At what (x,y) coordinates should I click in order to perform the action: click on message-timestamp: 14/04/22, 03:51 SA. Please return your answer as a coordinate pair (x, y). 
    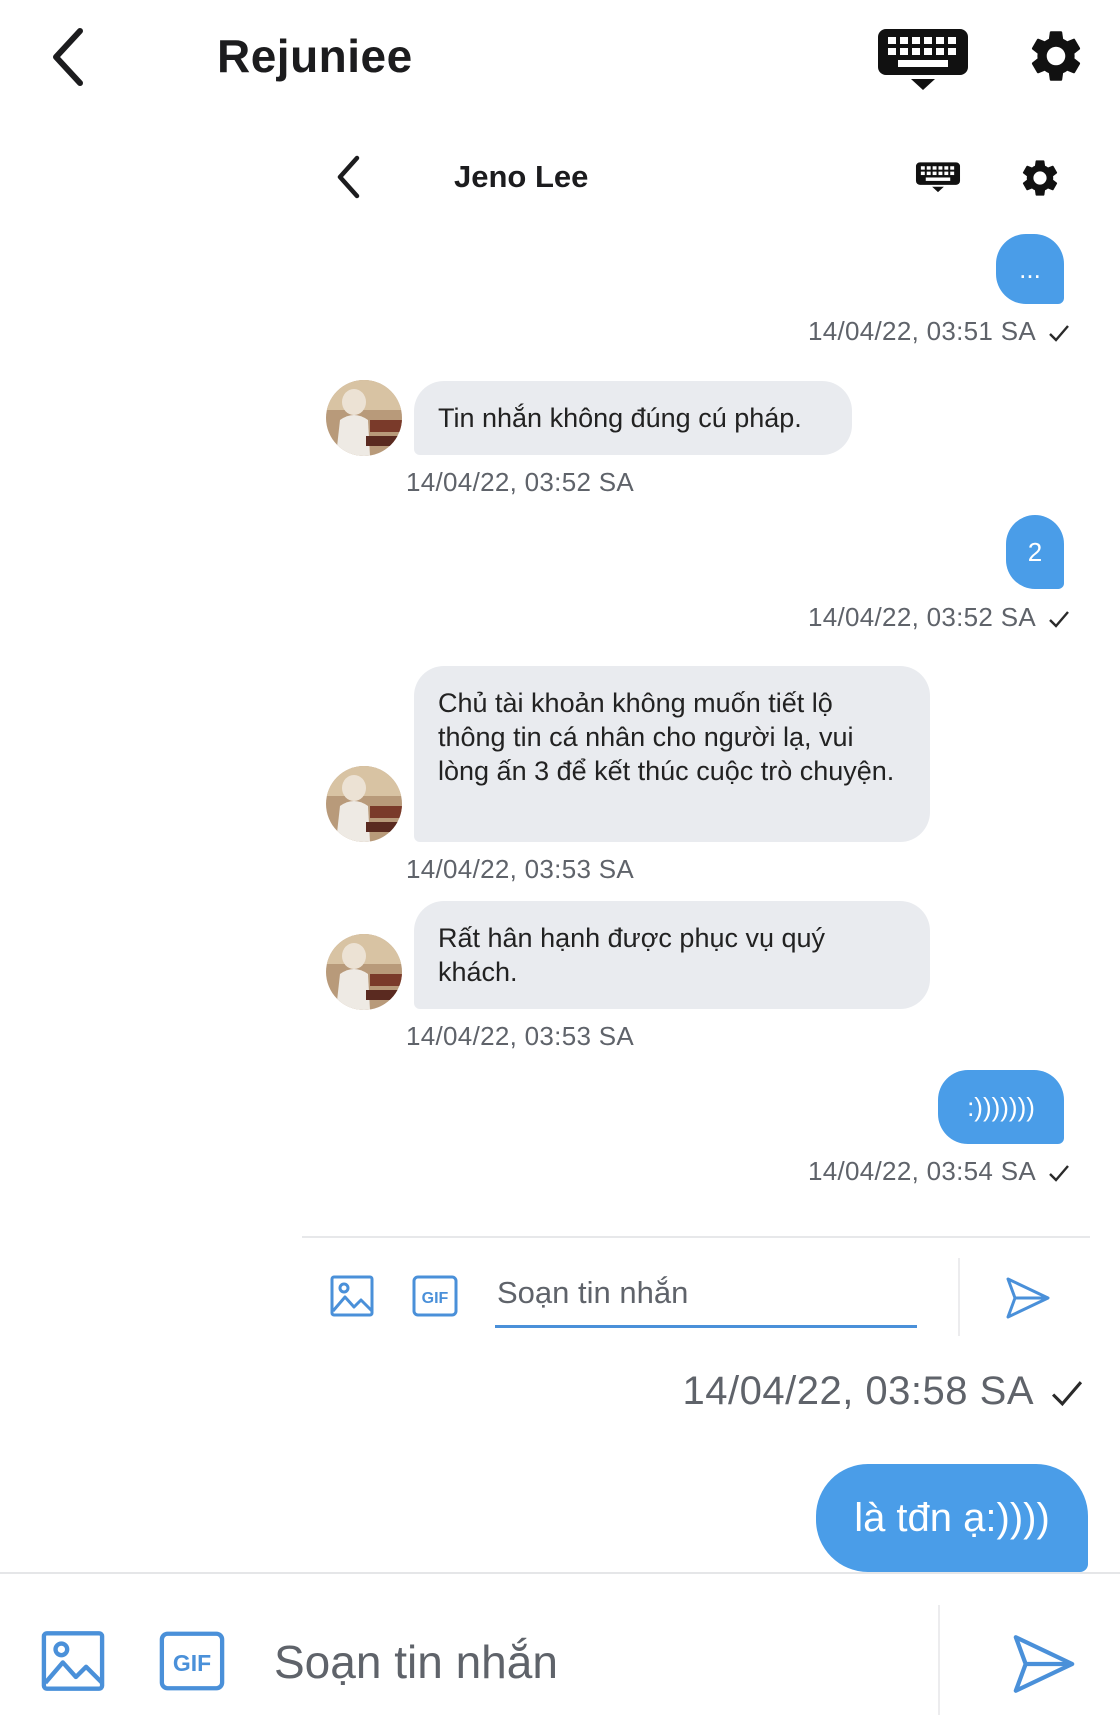
    Looking at the image, I should click on (885, 331).